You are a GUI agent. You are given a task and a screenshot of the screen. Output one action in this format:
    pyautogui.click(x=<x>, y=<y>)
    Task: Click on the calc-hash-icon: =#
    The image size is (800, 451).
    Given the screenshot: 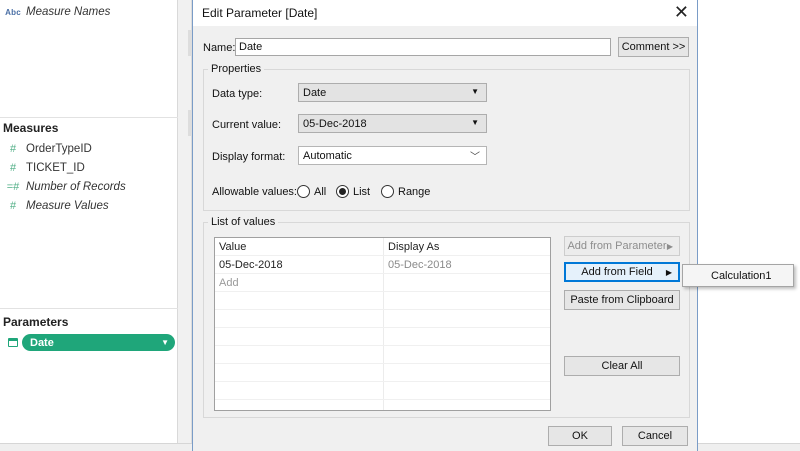 What is the action you would take?
    pyautogui.click(x=13, y=187)
    